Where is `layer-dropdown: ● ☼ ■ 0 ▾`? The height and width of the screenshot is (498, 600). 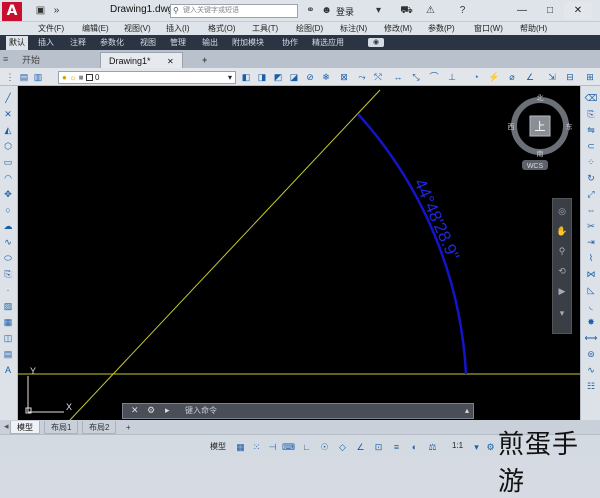 layer-dropdown: ● ☼ ■ 0 ▾ is located at coordinates (147, 77).